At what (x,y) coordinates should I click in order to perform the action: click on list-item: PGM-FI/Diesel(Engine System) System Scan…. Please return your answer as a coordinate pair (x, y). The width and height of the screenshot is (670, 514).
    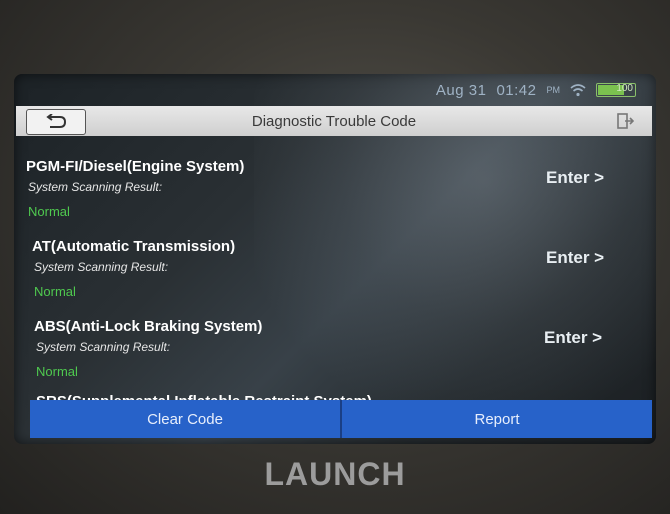
    Looking at the image, I should click on (335, 188).